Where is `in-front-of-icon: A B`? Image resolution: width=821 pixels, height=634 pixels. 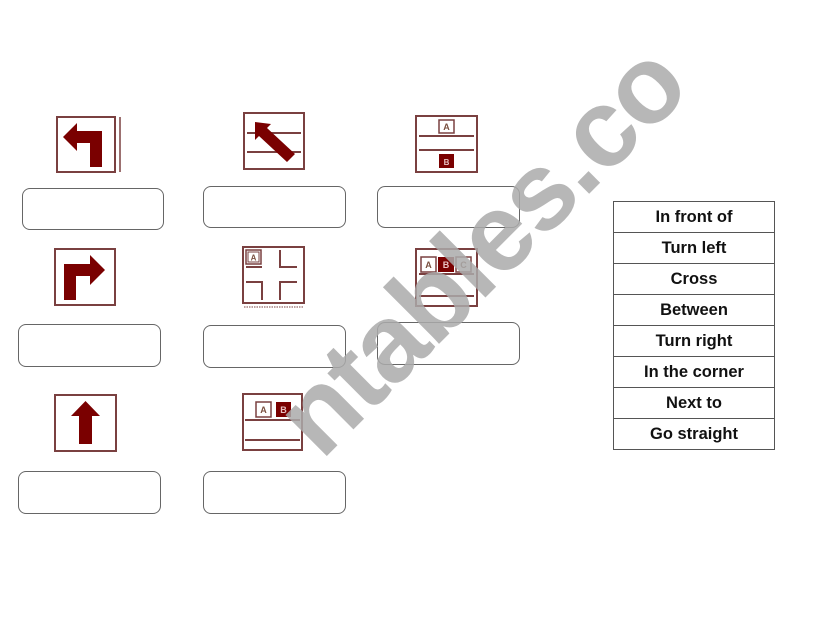 in-front-of-icon: A B is located at coordinates (446, 144).